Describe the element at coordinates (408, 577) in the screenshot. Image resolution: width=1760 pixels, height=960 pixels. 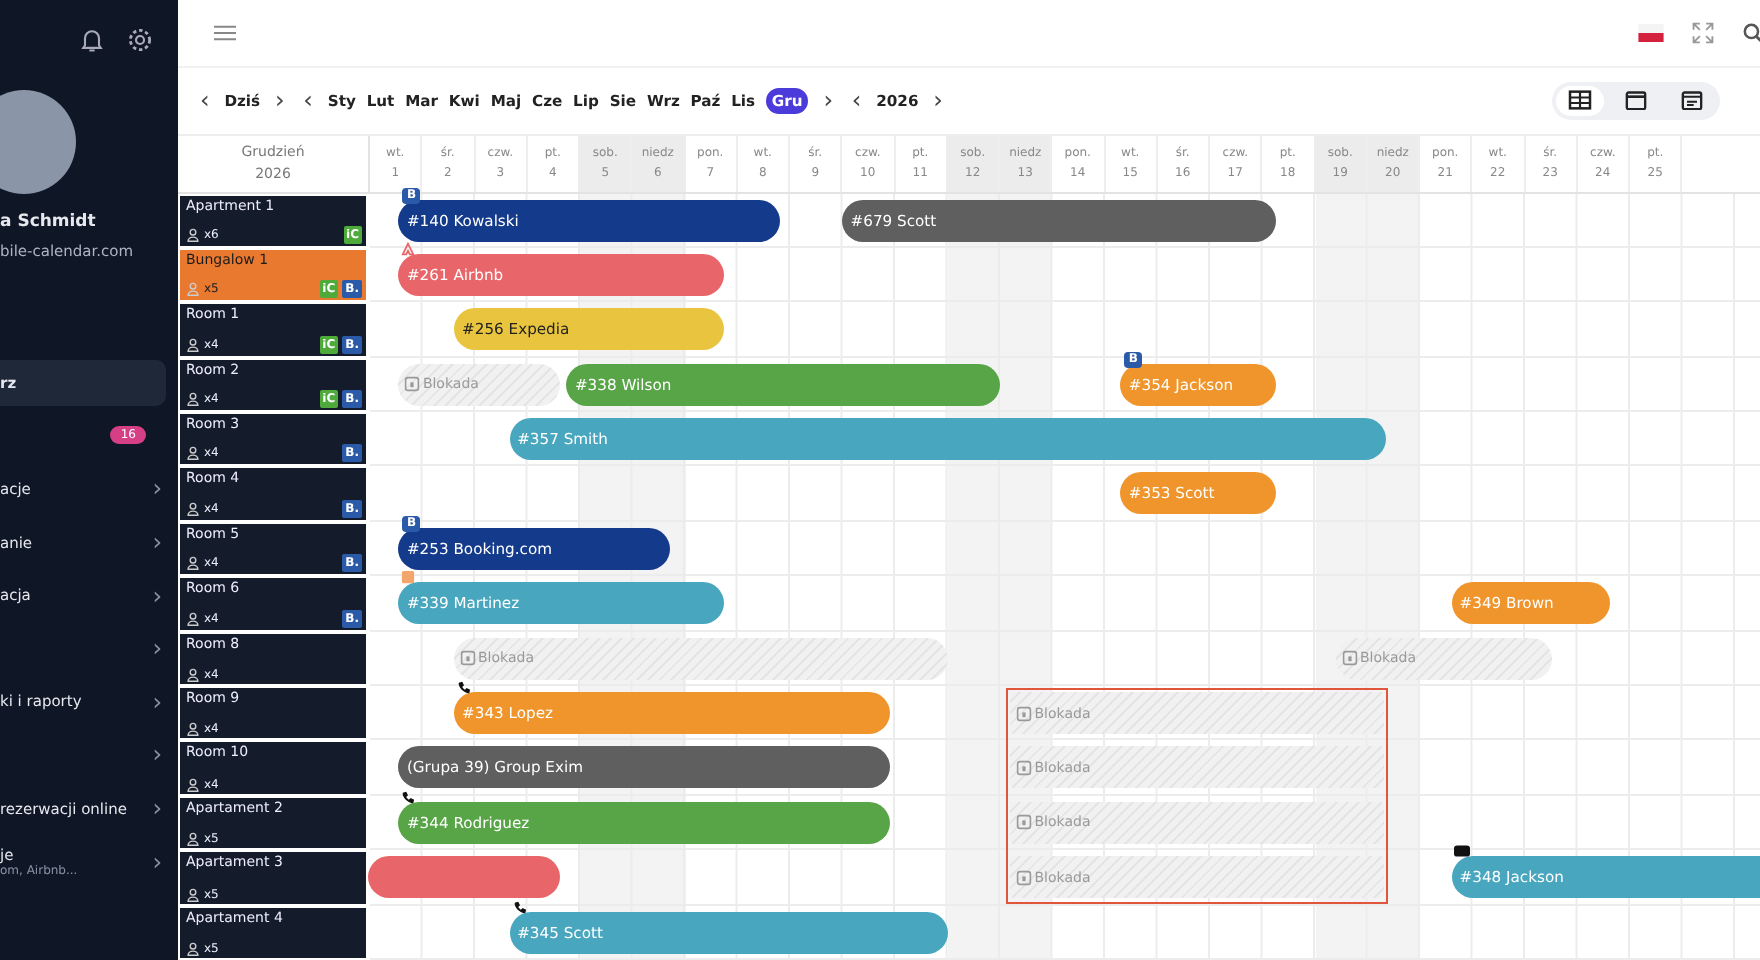
I see `tag-icon` at that location.